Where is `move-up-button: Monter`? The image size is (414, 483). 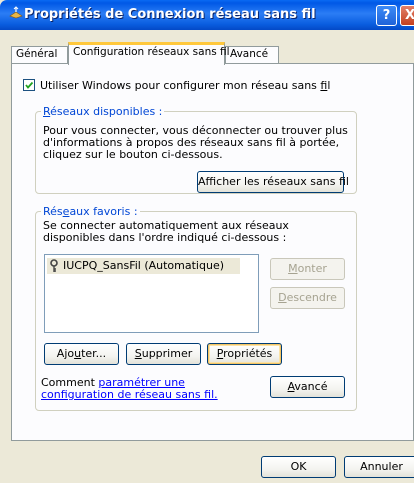 move-up-button: Monter is located at coordinates (307, 269).